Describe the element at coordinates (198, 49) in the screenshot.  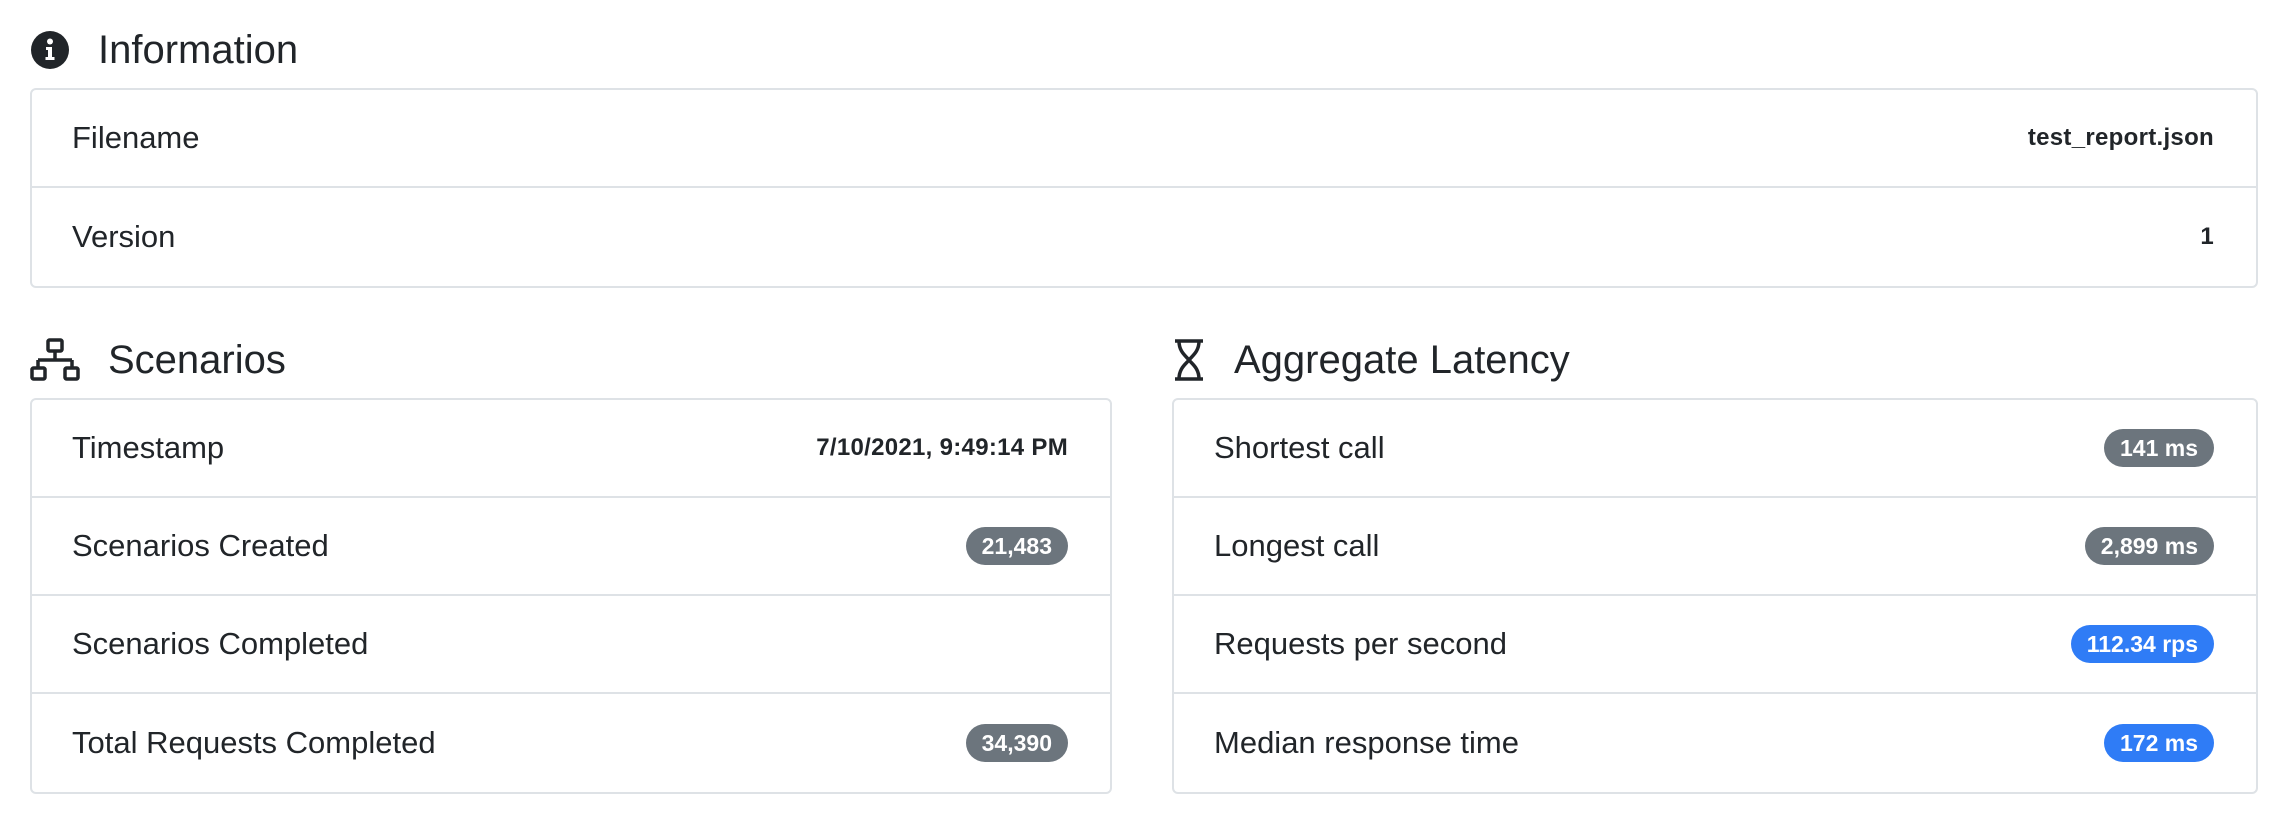
I see `information-title: Information` at that location.